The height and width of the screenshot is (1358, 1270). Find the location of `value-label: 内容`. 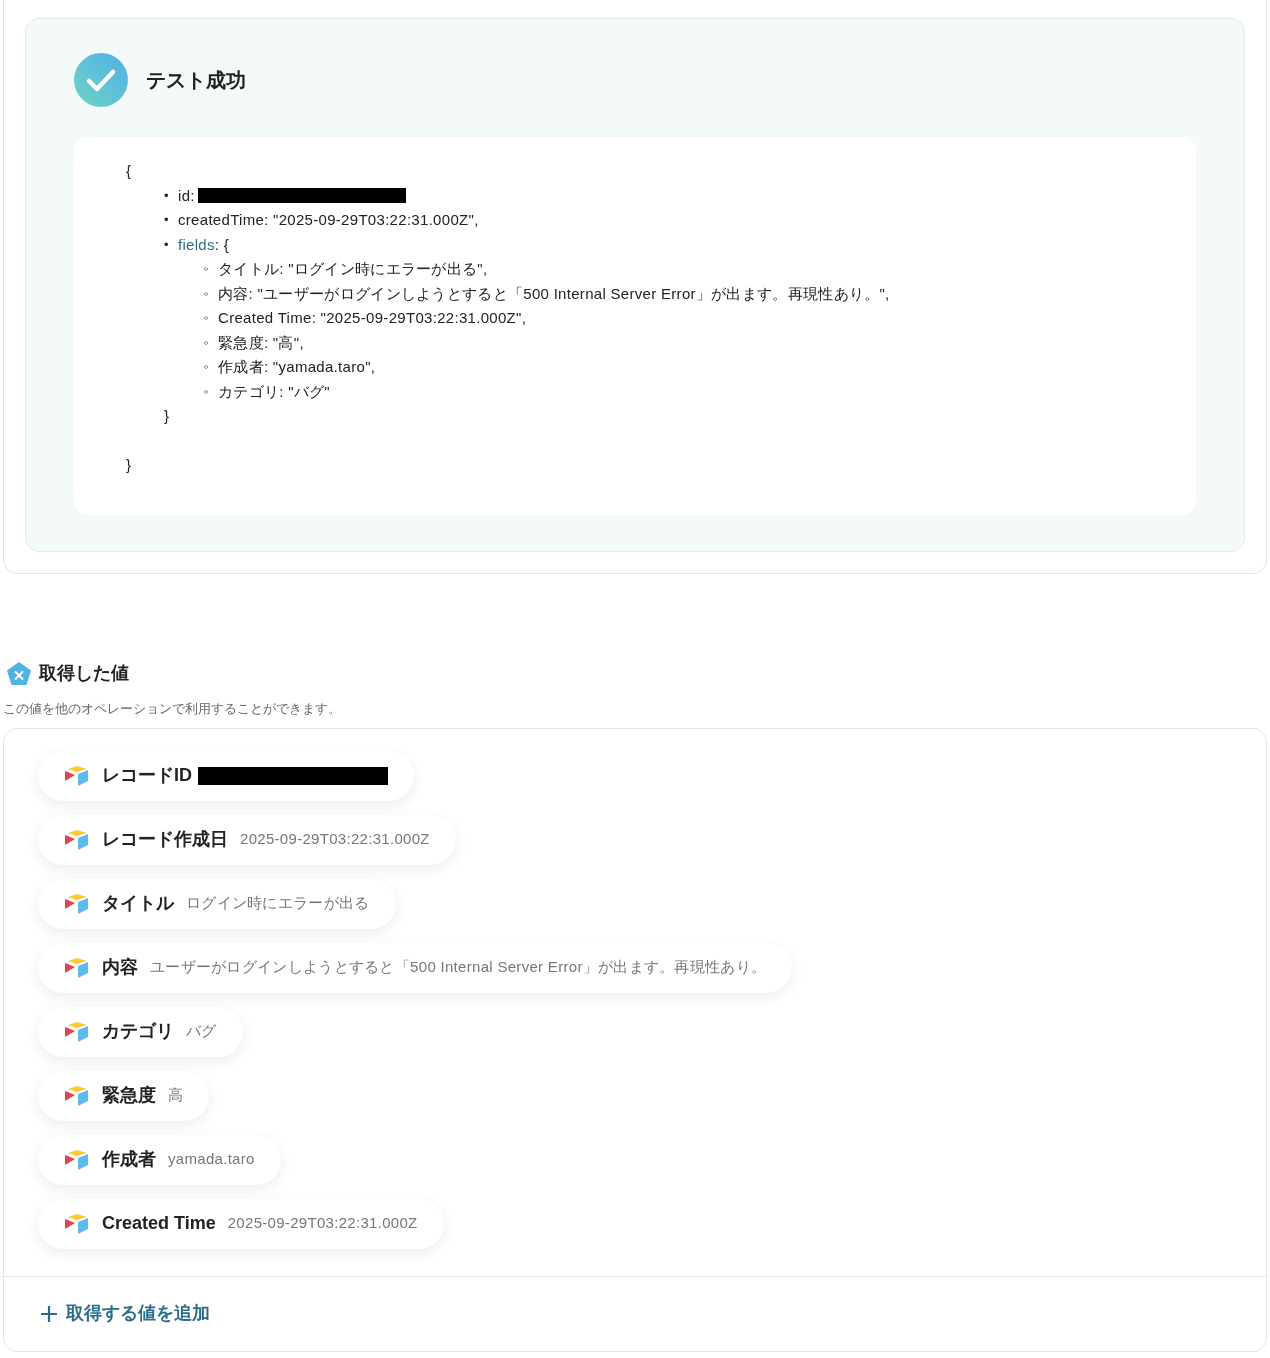

value-label: 内容 is located at coordinates (120, 967).